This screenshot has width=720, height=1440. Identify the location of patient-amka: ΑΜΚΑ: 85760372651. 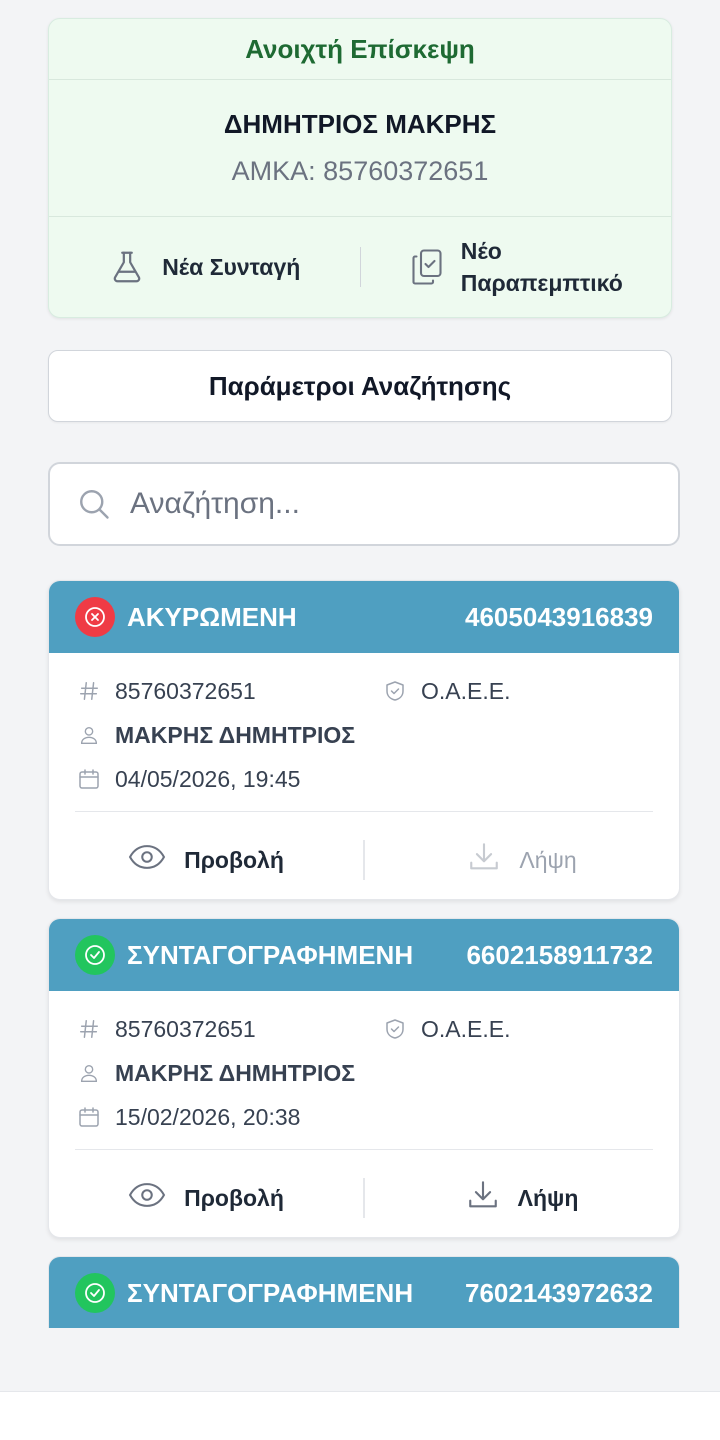
(360, 171).